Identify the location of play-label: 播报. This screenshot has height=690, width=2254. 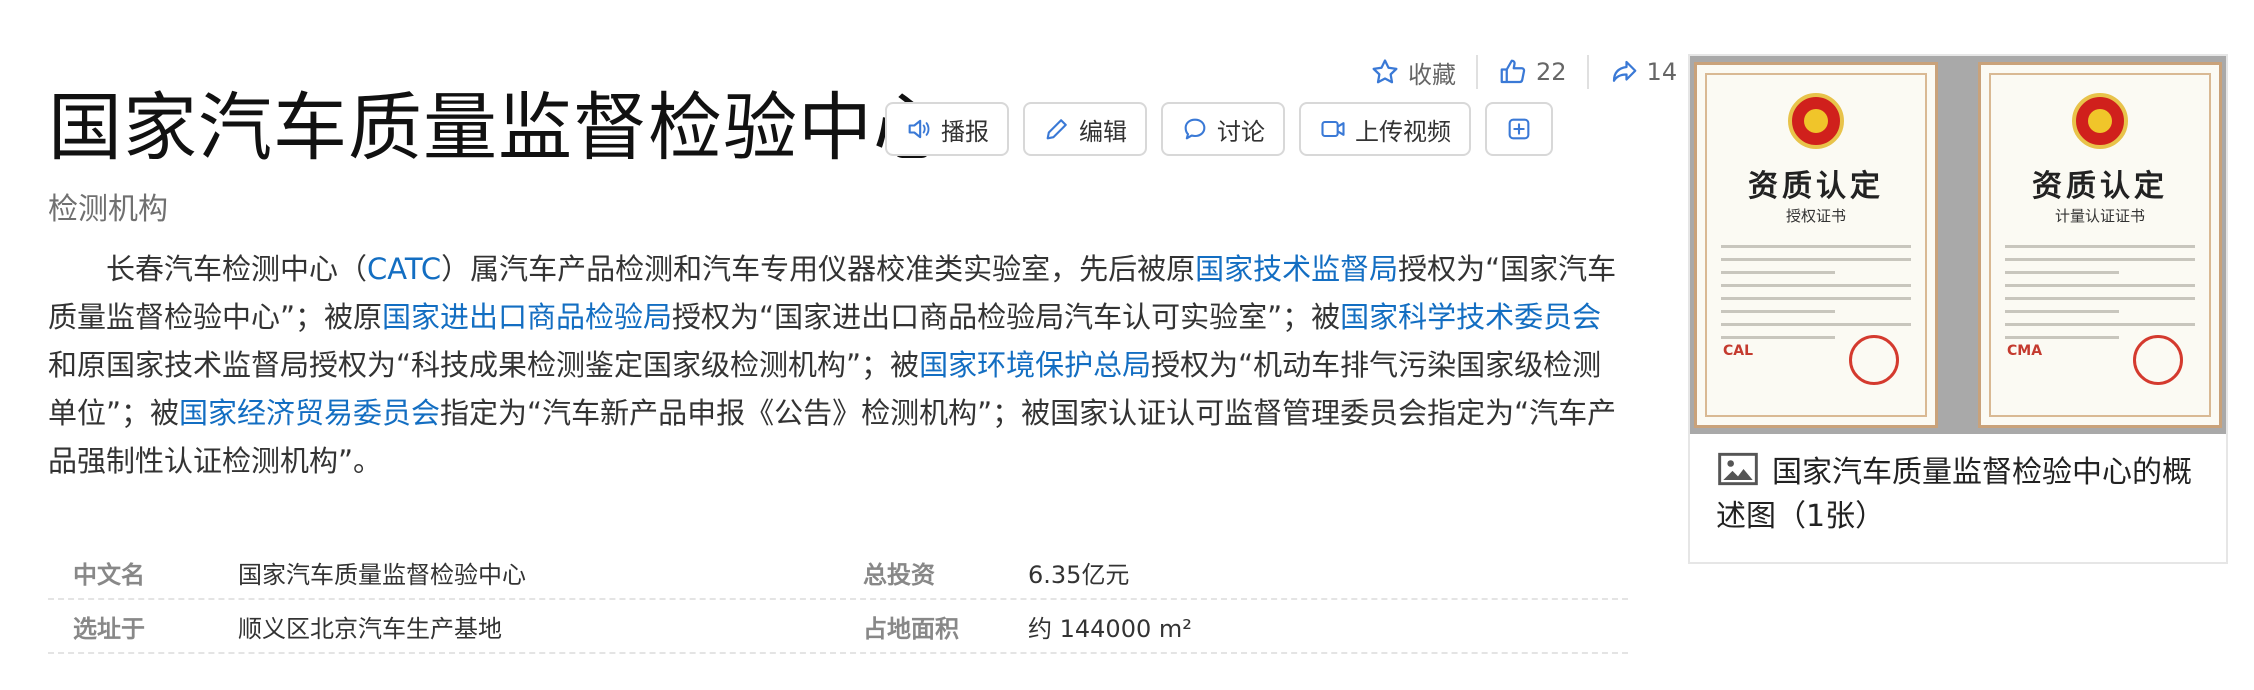
(965, 131).